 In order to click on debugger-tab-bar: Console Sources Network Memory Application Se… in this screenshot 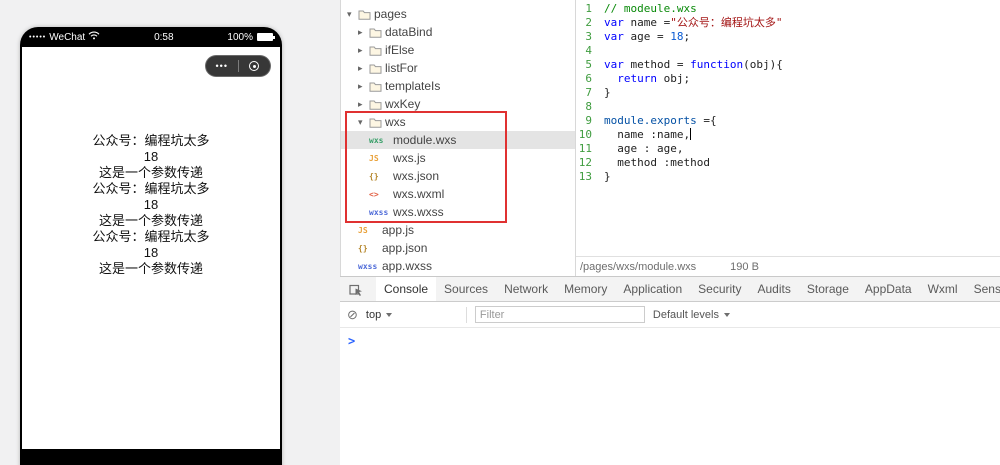, I will do `click(670, 289)`.